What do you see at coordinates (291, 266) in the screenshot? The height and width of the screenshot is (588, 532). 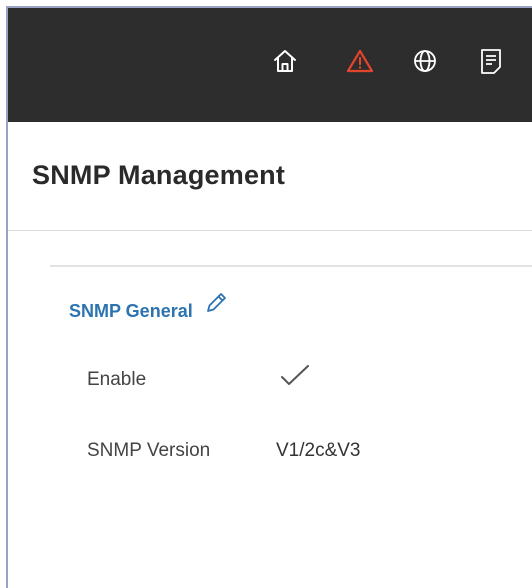 I see `section-divider` at bounding box center [291, 266].